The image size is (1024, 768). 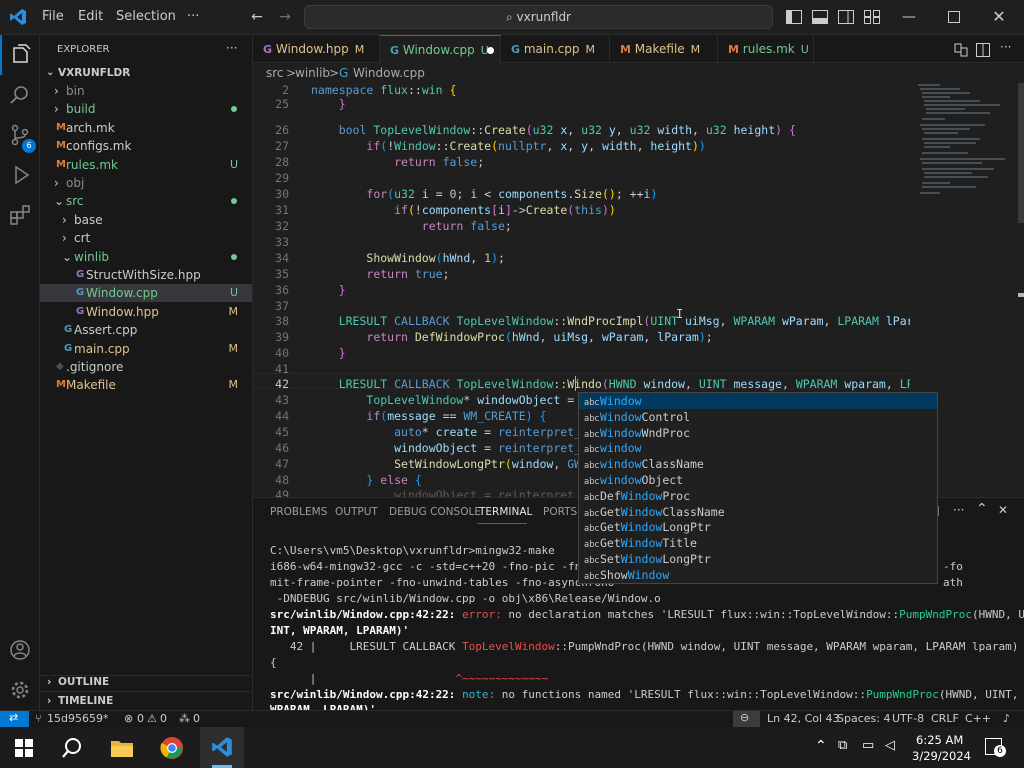 What do you see at coordinates (983, 50) in the screenshot?
I see `split-editor-icon` at bounding box center [983, 50].